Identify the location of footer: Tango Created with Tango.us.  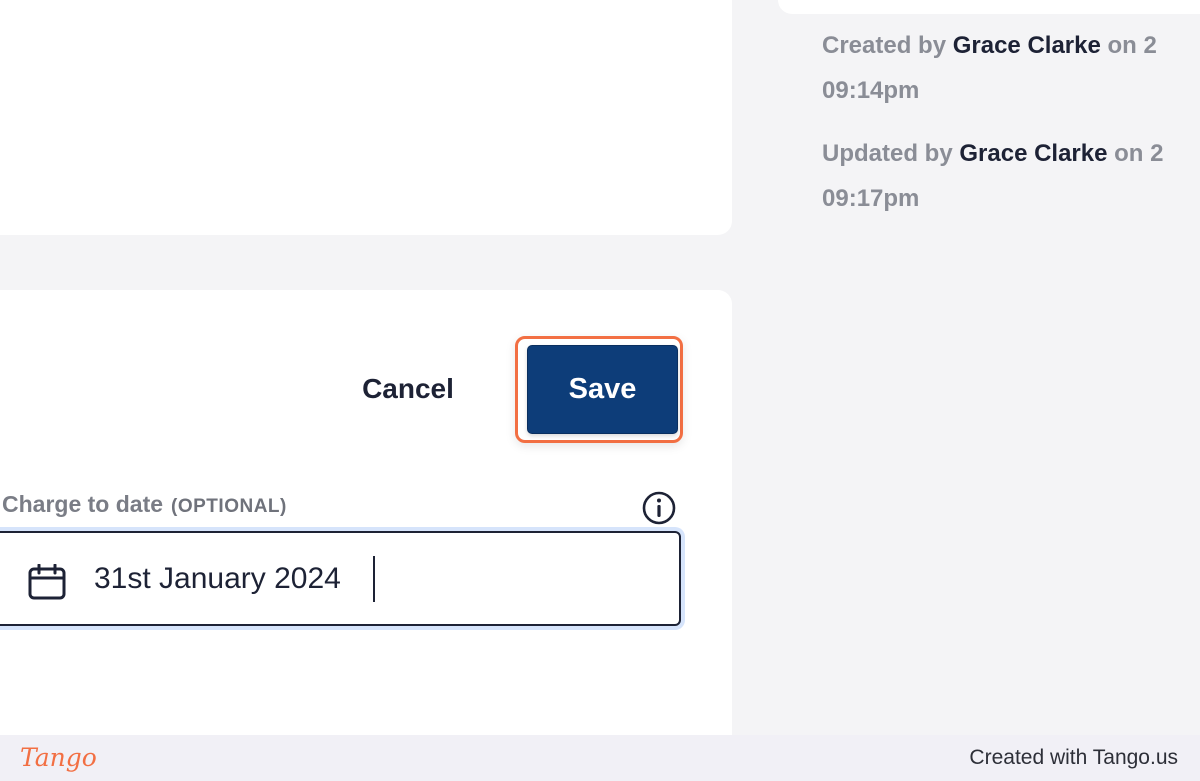
(600, 758).